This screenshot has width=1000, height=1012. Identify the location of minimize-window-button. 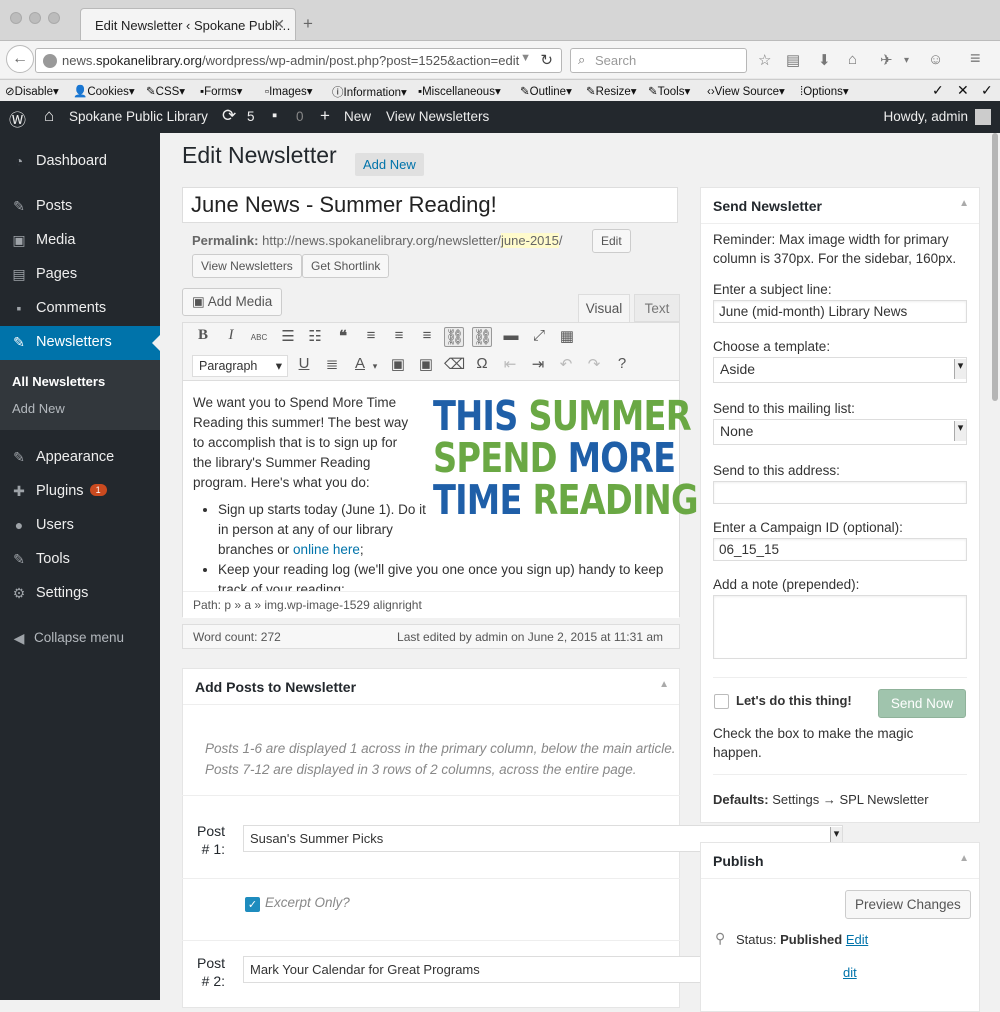
(35, 18).